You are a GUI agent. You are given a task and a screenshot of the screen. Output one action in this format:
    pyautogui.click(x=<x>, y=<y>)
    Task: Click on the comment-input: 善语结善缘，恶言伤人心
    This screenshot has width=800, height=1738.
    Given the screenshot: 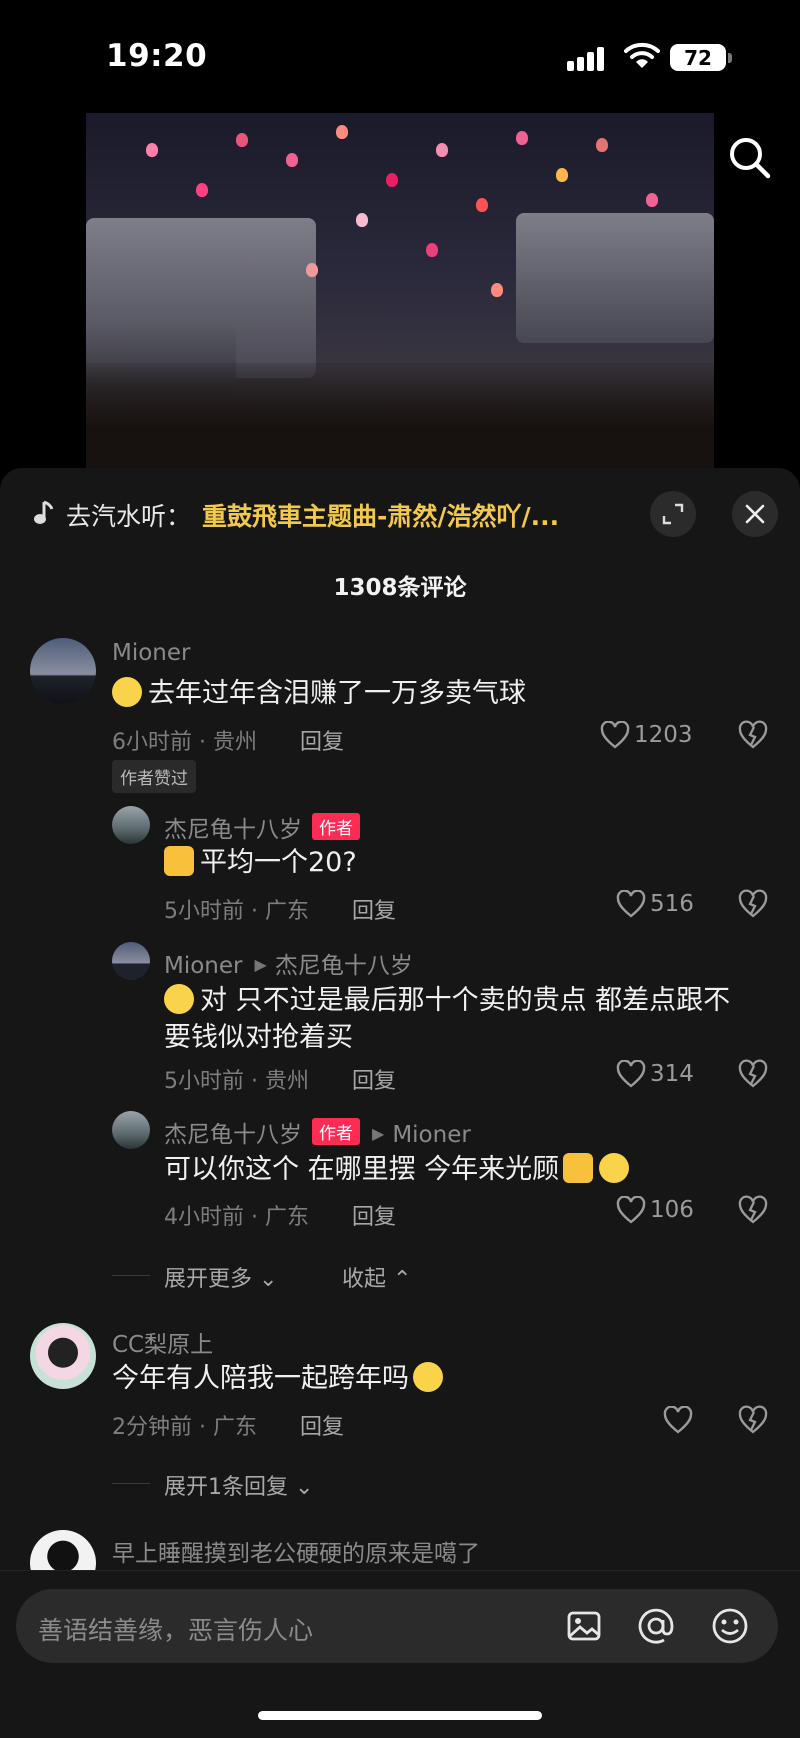 What is the action you would take?
    pyautogui.click(x=397, y=1626)
    